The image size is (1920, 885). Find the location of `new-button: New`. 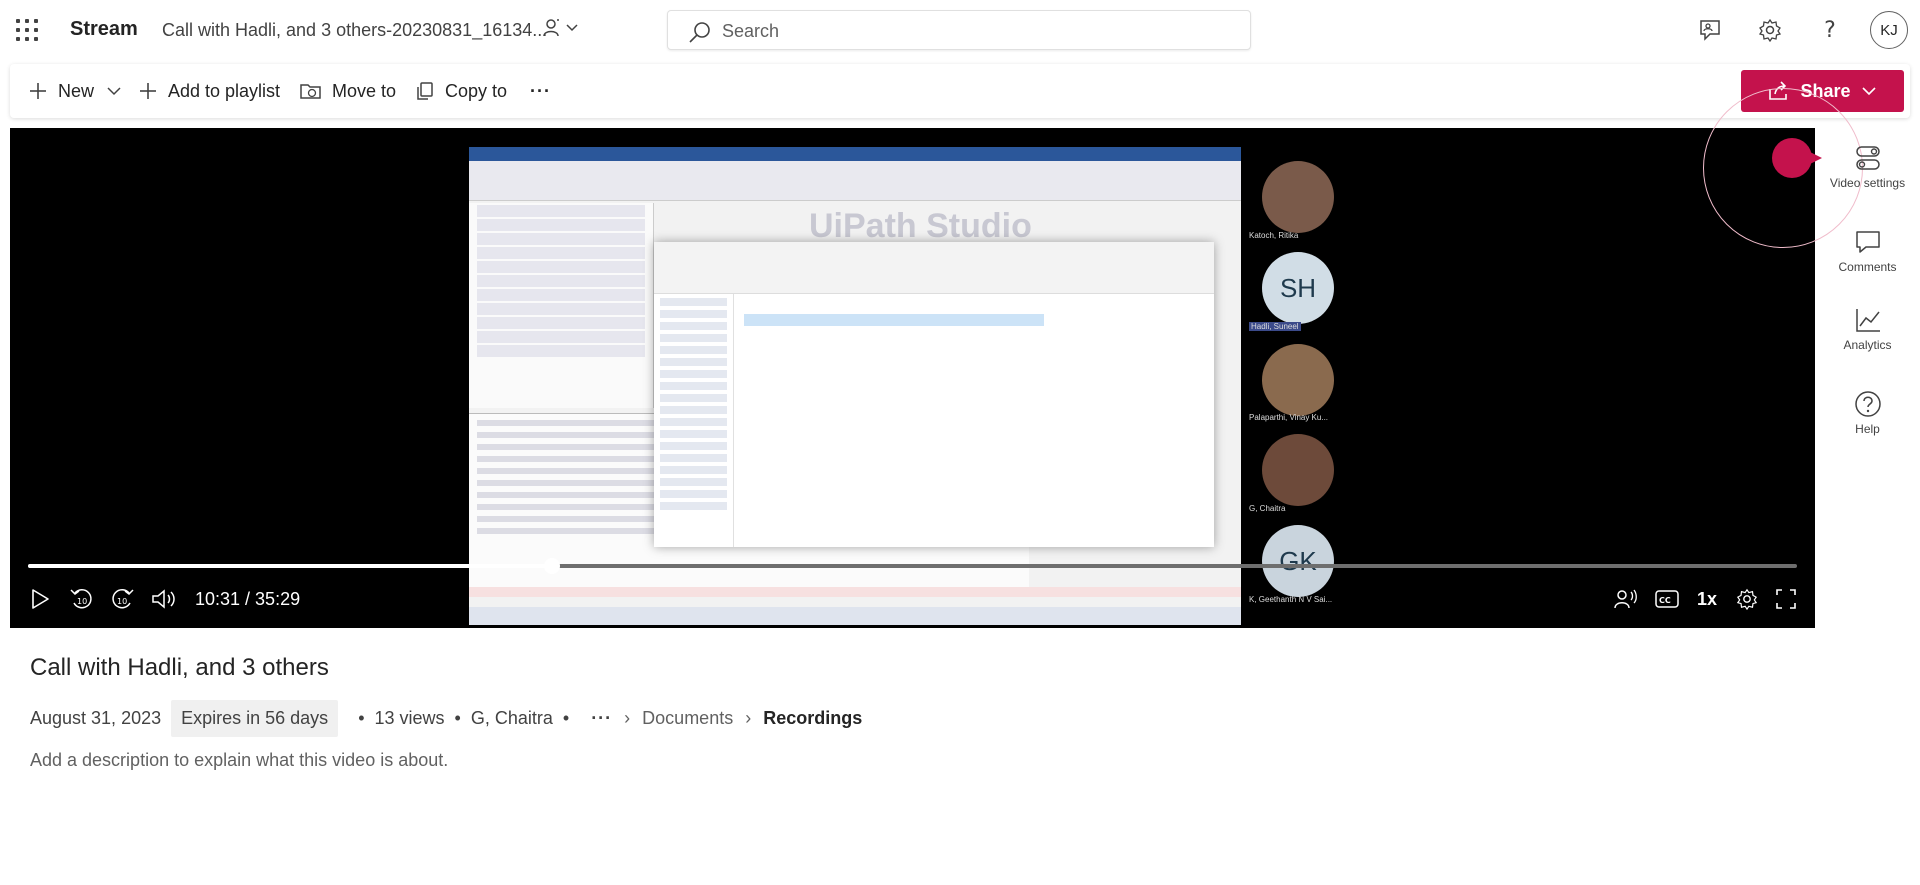

new-button: New is located at coordinates (80, 91).